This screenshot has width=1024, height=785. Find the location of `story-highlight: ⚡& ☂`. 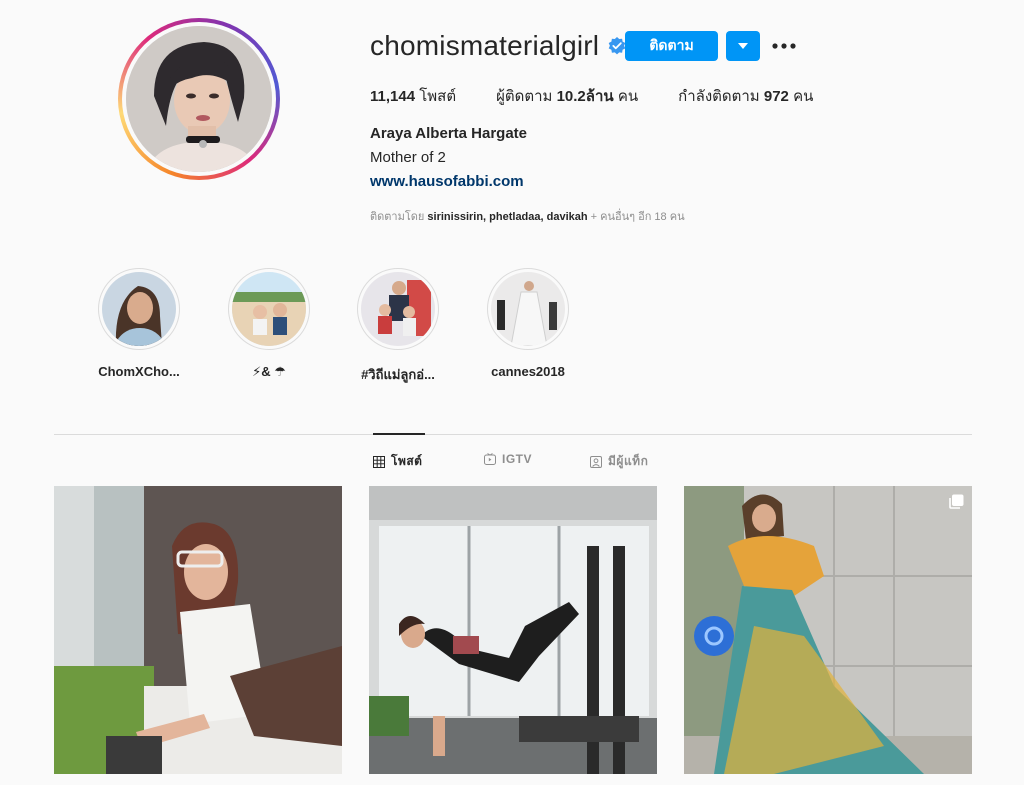

story-highlight: ⚡& ☂ is located at coordinates (269, 324).